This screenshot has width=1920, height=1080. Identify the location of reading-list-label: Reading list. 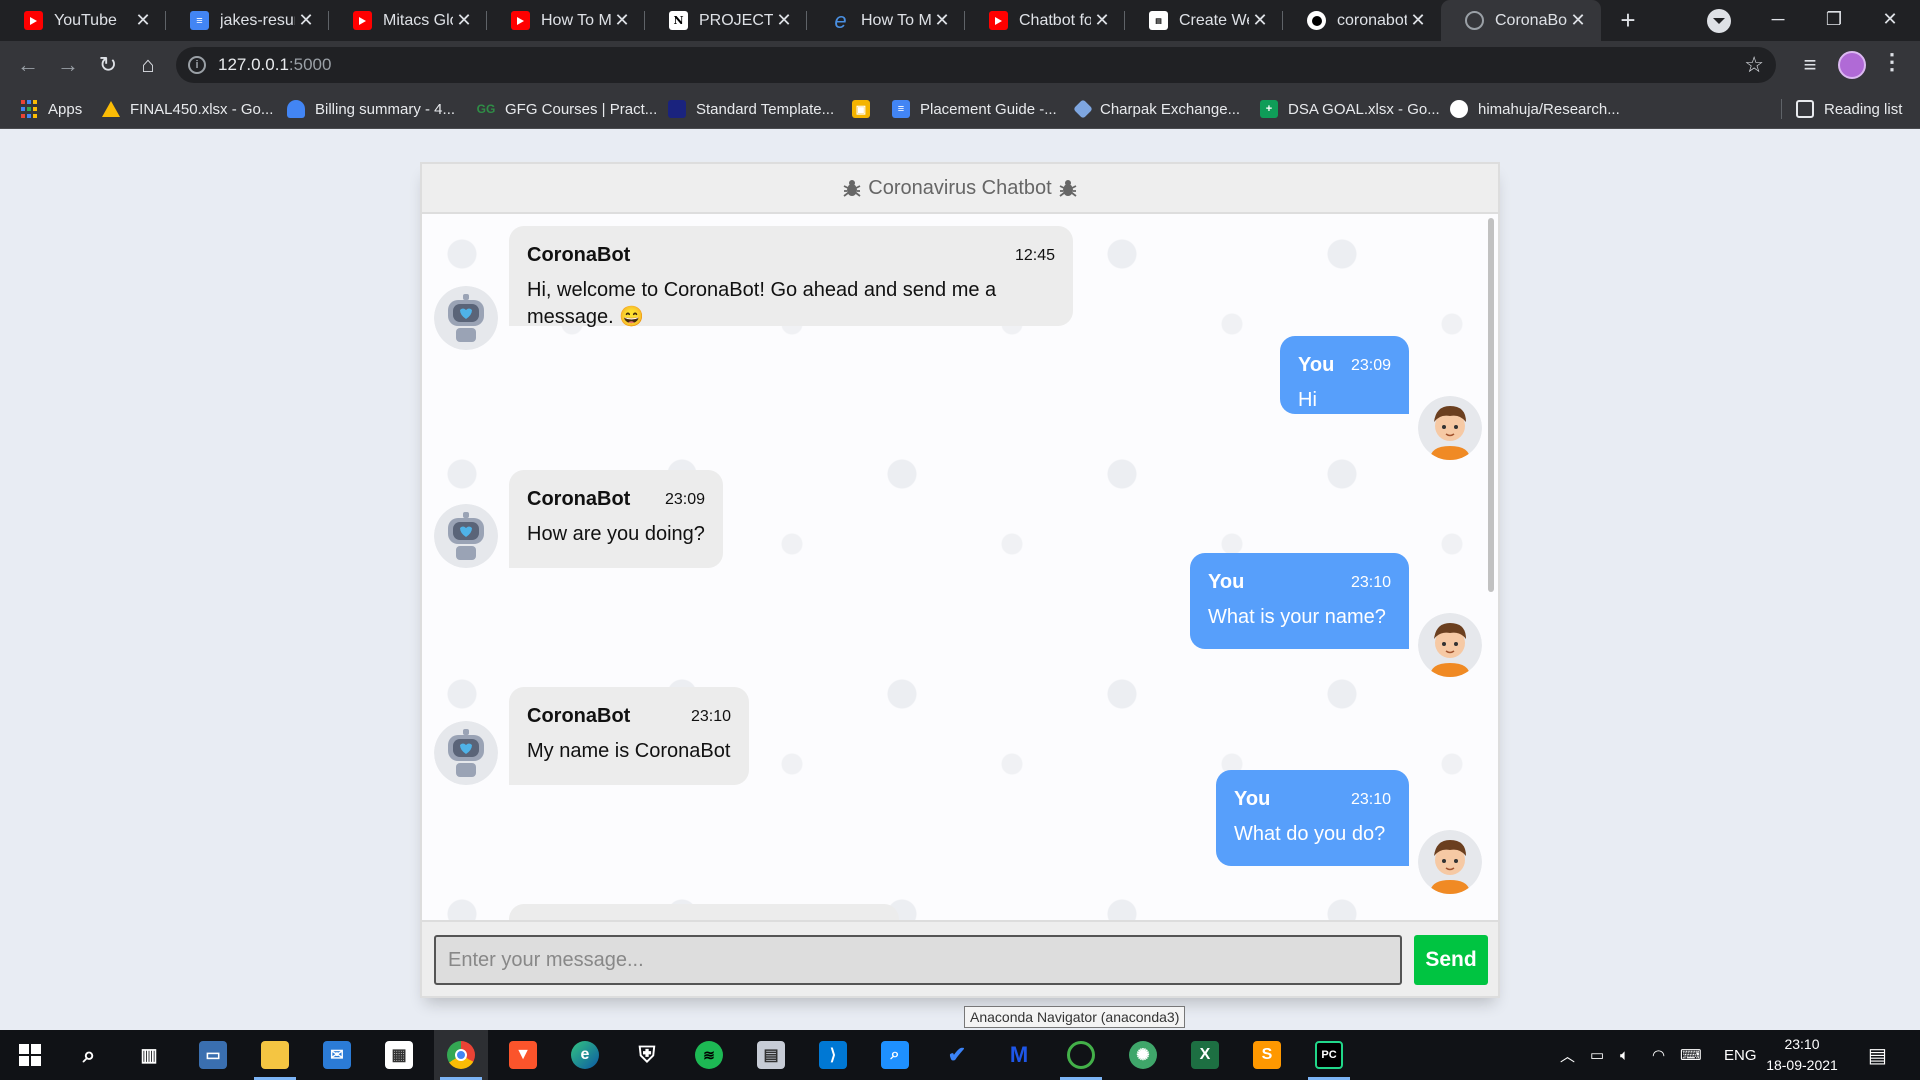
(1863, 109).